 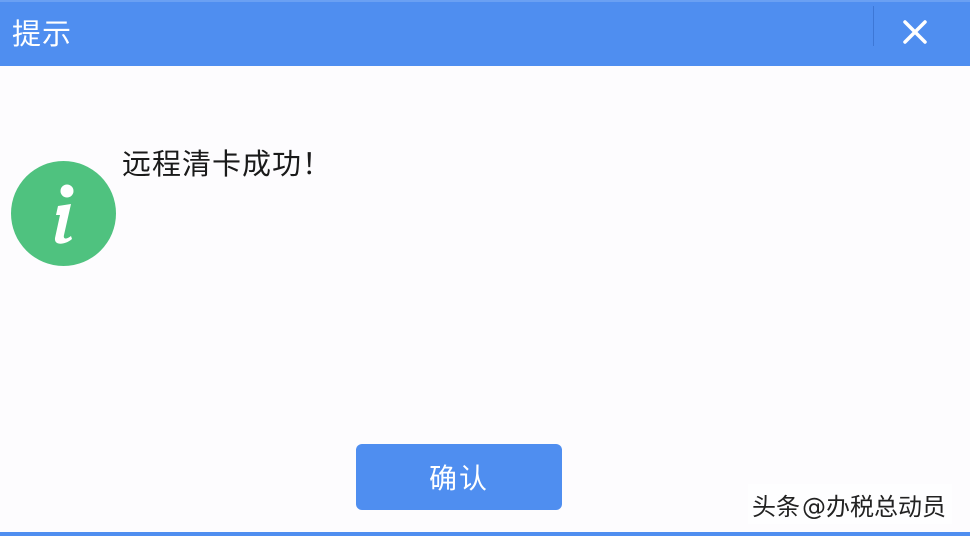 What do you see at coordinates (873, 26) in the screenshot?
I see `titlebar-divider` at bounding box center [873, 26].